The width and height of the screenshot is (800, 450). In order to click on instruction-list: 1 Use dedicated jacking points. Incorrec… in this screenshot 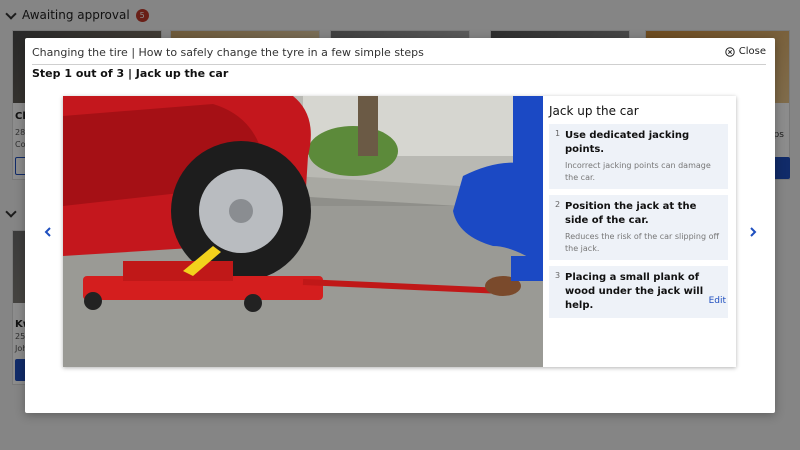, I will do `click(638, 221)`.